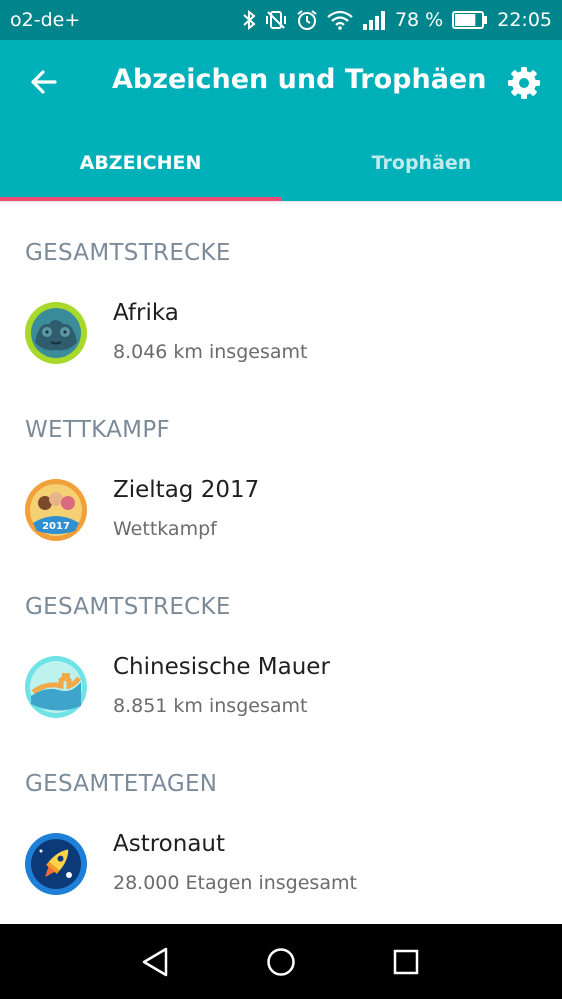 The height and width of the screenshot is (999, 562). What do you see at coordinates (524, 20) in the screenshot?
I see `clock: 22:05` at bounding box center [524, 20].